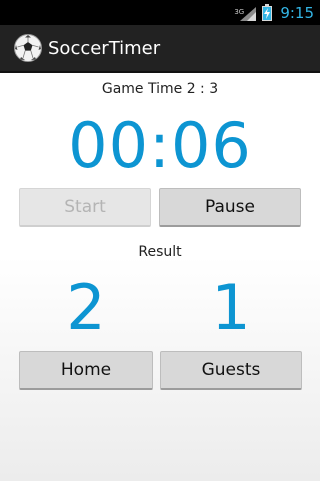  Describe the element at coordinates (86, 370) in the screenshot. I see `home-button: Home` at that location.